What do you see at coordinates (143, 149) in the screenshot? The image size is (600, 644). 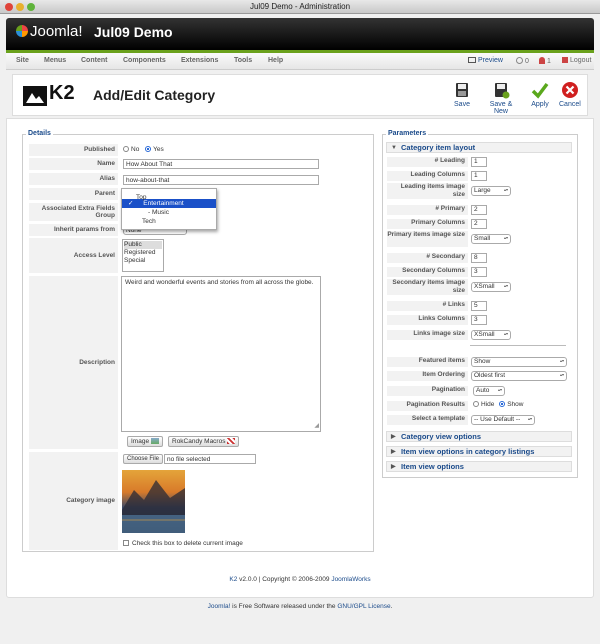 I see `published-radios: No Yes` at bounding box center [143, 149].